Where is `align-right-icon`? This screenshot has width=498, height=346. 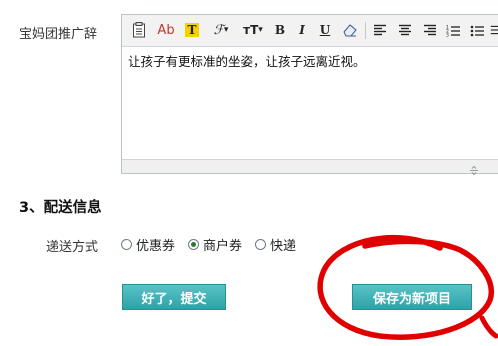 align-right-icon is located at coordinates (430, 30).